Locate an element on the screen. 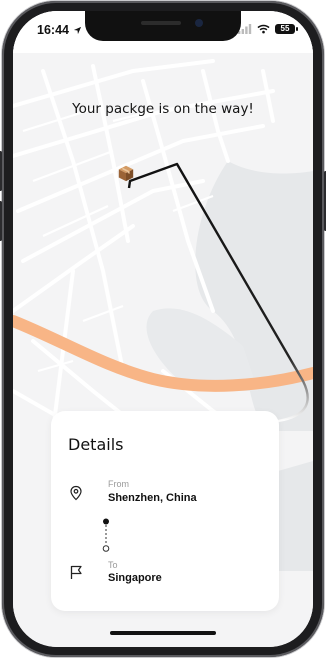 The image size is (326, 659). details-title: Details is located at coordinates (96, 444).